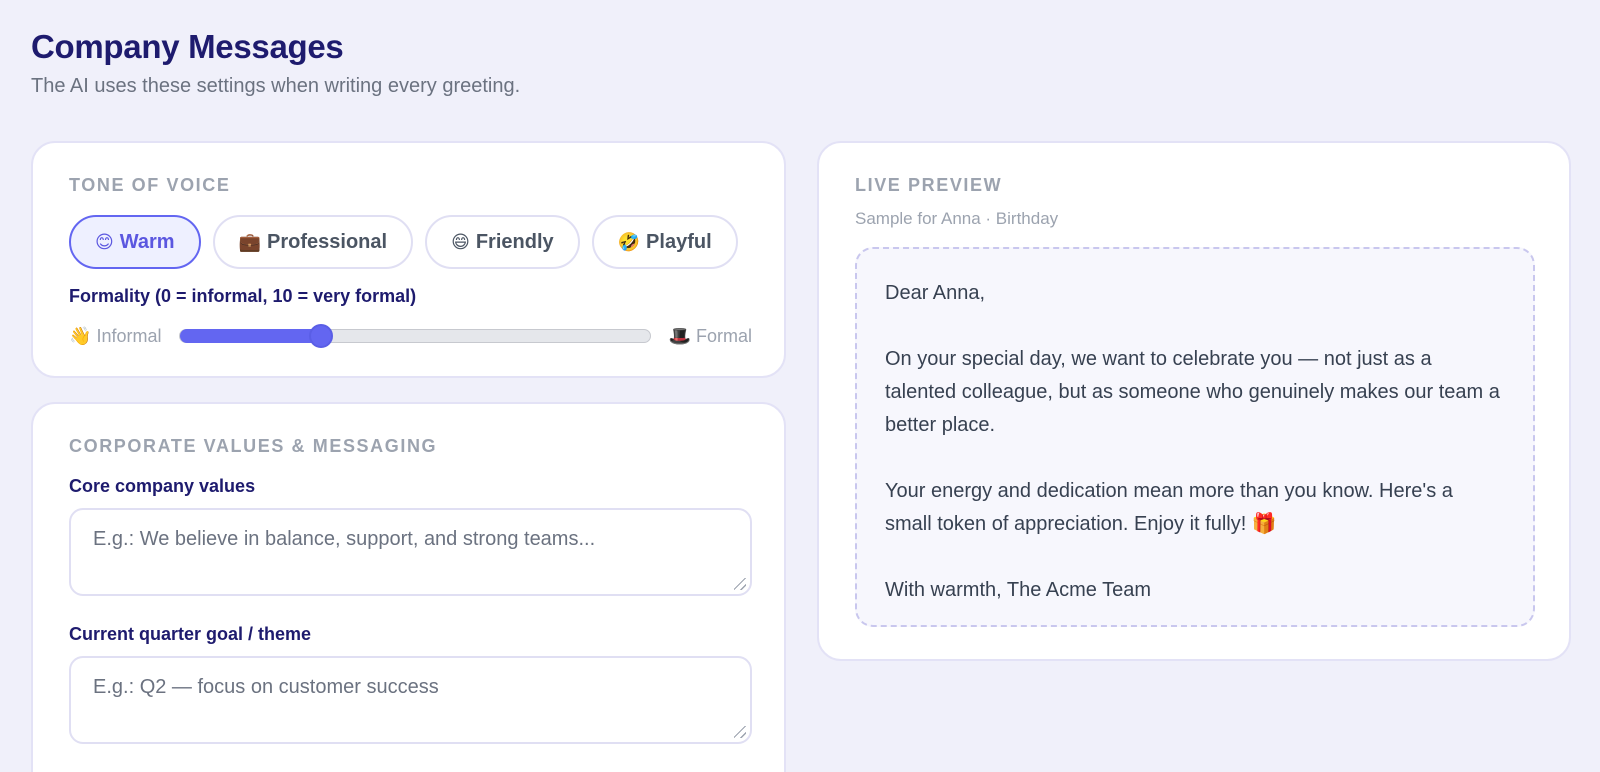 The width and height of the screenshot is (1600, 772). I want to click on laugh-icon: 🤣, so click(629, 241).